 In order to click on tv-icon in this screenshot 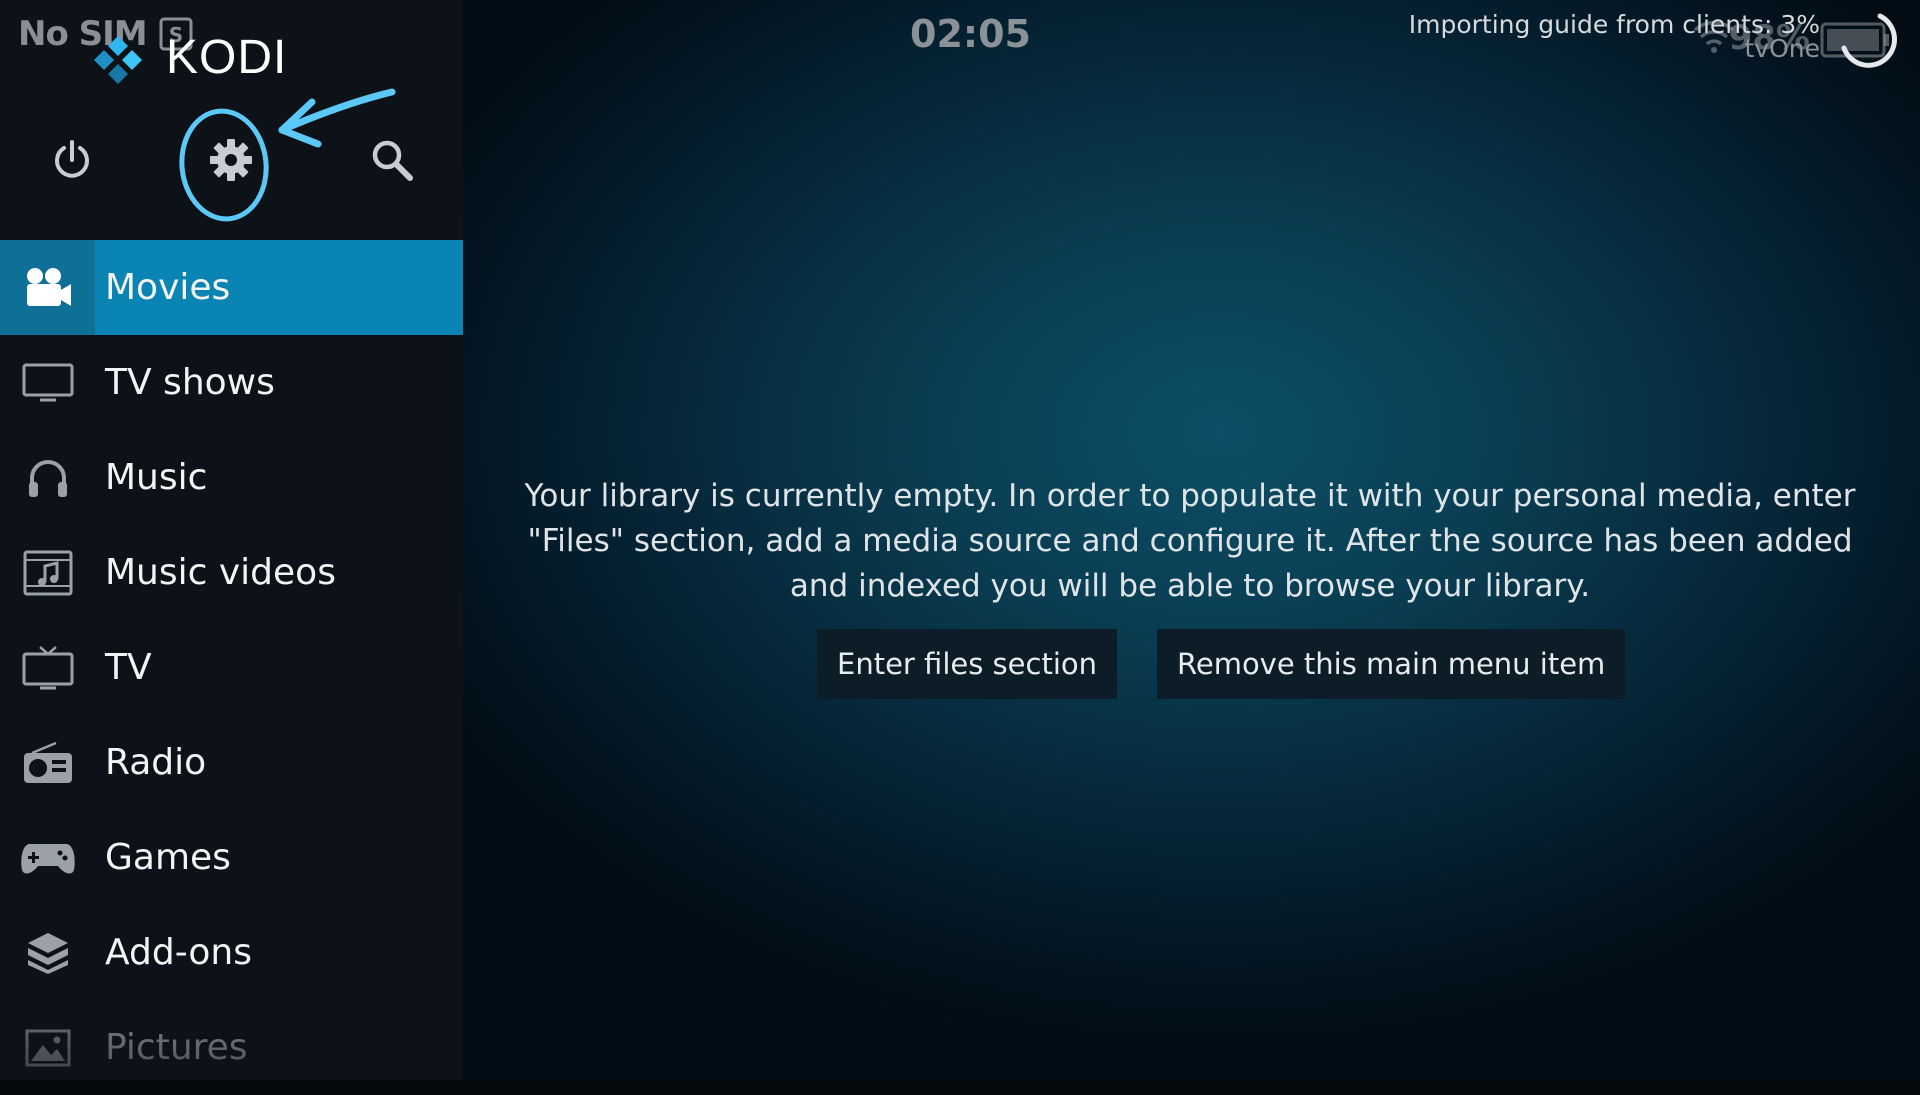, I will do `click(47, 667)`.